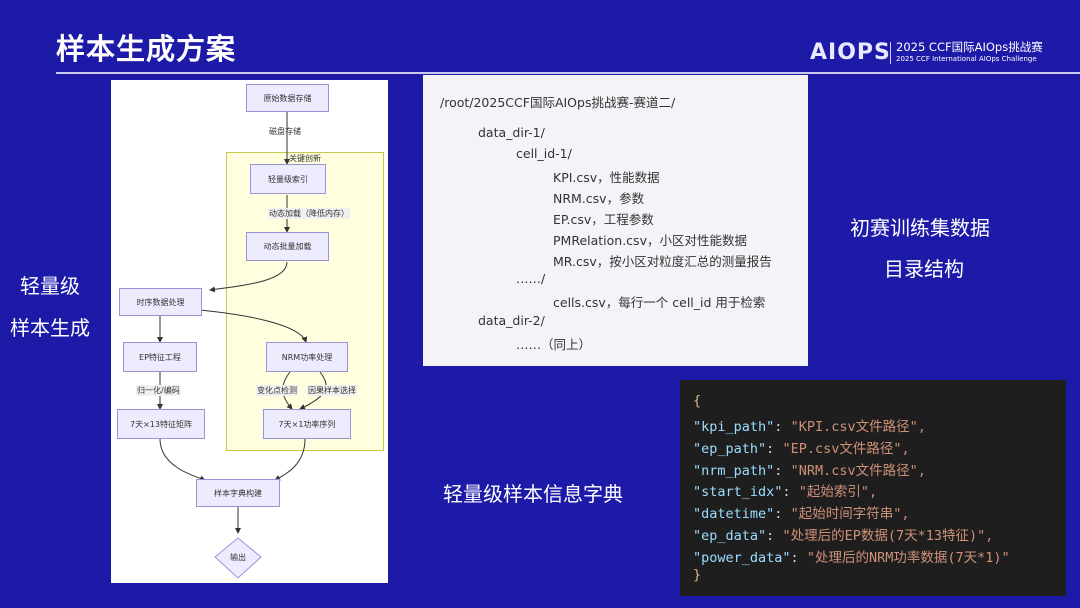 This screenshot has height=608, width=1080. Describe the element at coordinates (287, 246) in the screenshot. I see `node-dynamic-batch: 动态批量加载` at that location.